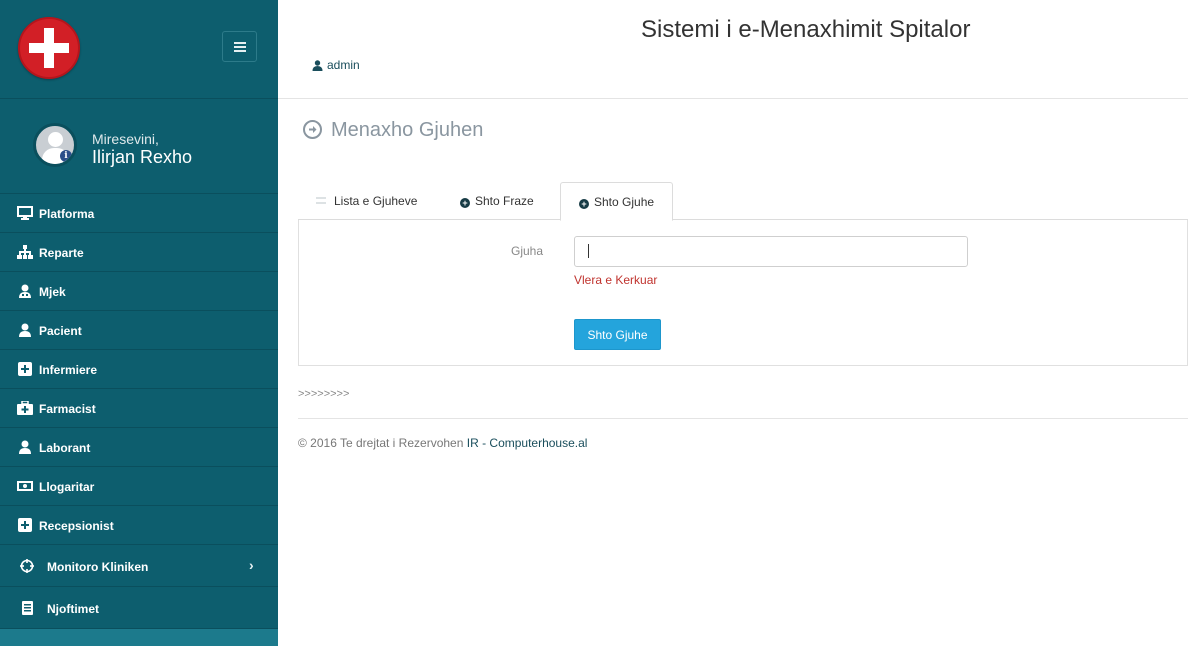  What do you see at coordinates (67, 487) in the screenshot?
I see `sidebar-item-label: Llogaritar` at bounding box center [67, 487].